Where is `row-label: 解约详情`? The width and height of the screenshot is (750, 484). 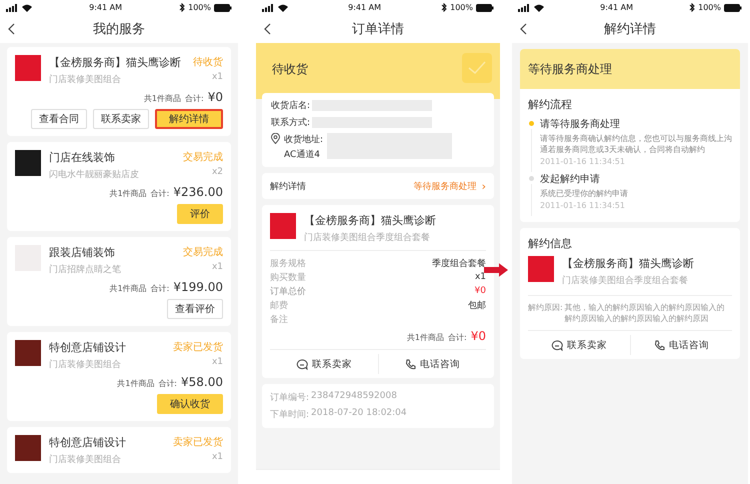 row-label: 解约详情 is located at coordinates (288, 186).